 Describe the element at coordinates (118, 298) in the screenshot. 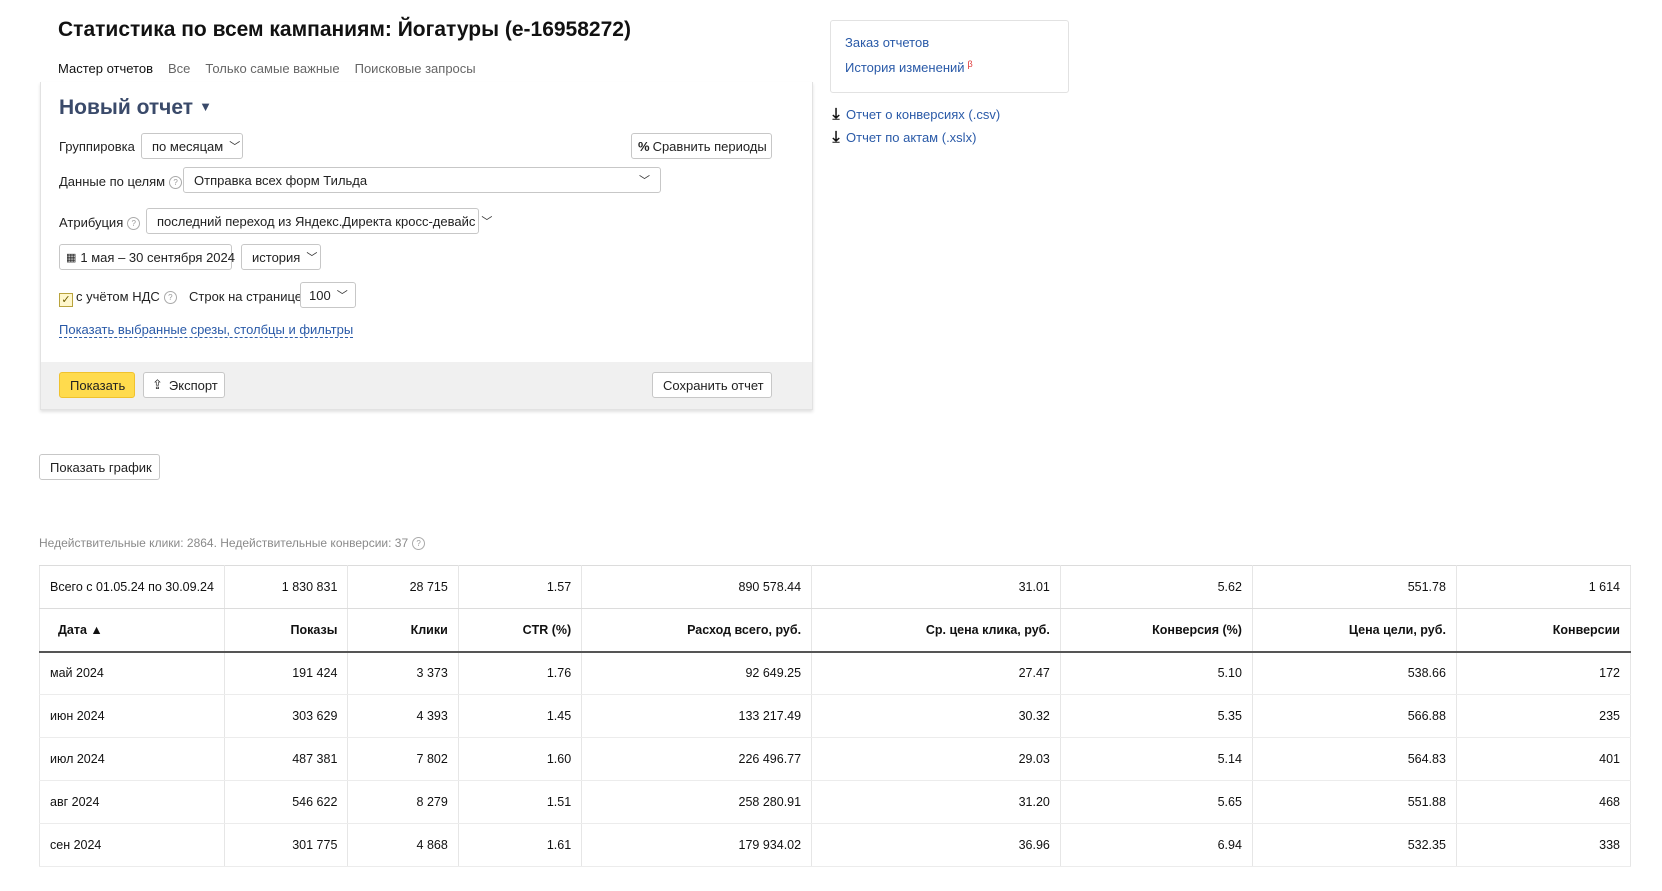

I see `vat-checkbox-group: ✓ с учётом НДС?` at that location.